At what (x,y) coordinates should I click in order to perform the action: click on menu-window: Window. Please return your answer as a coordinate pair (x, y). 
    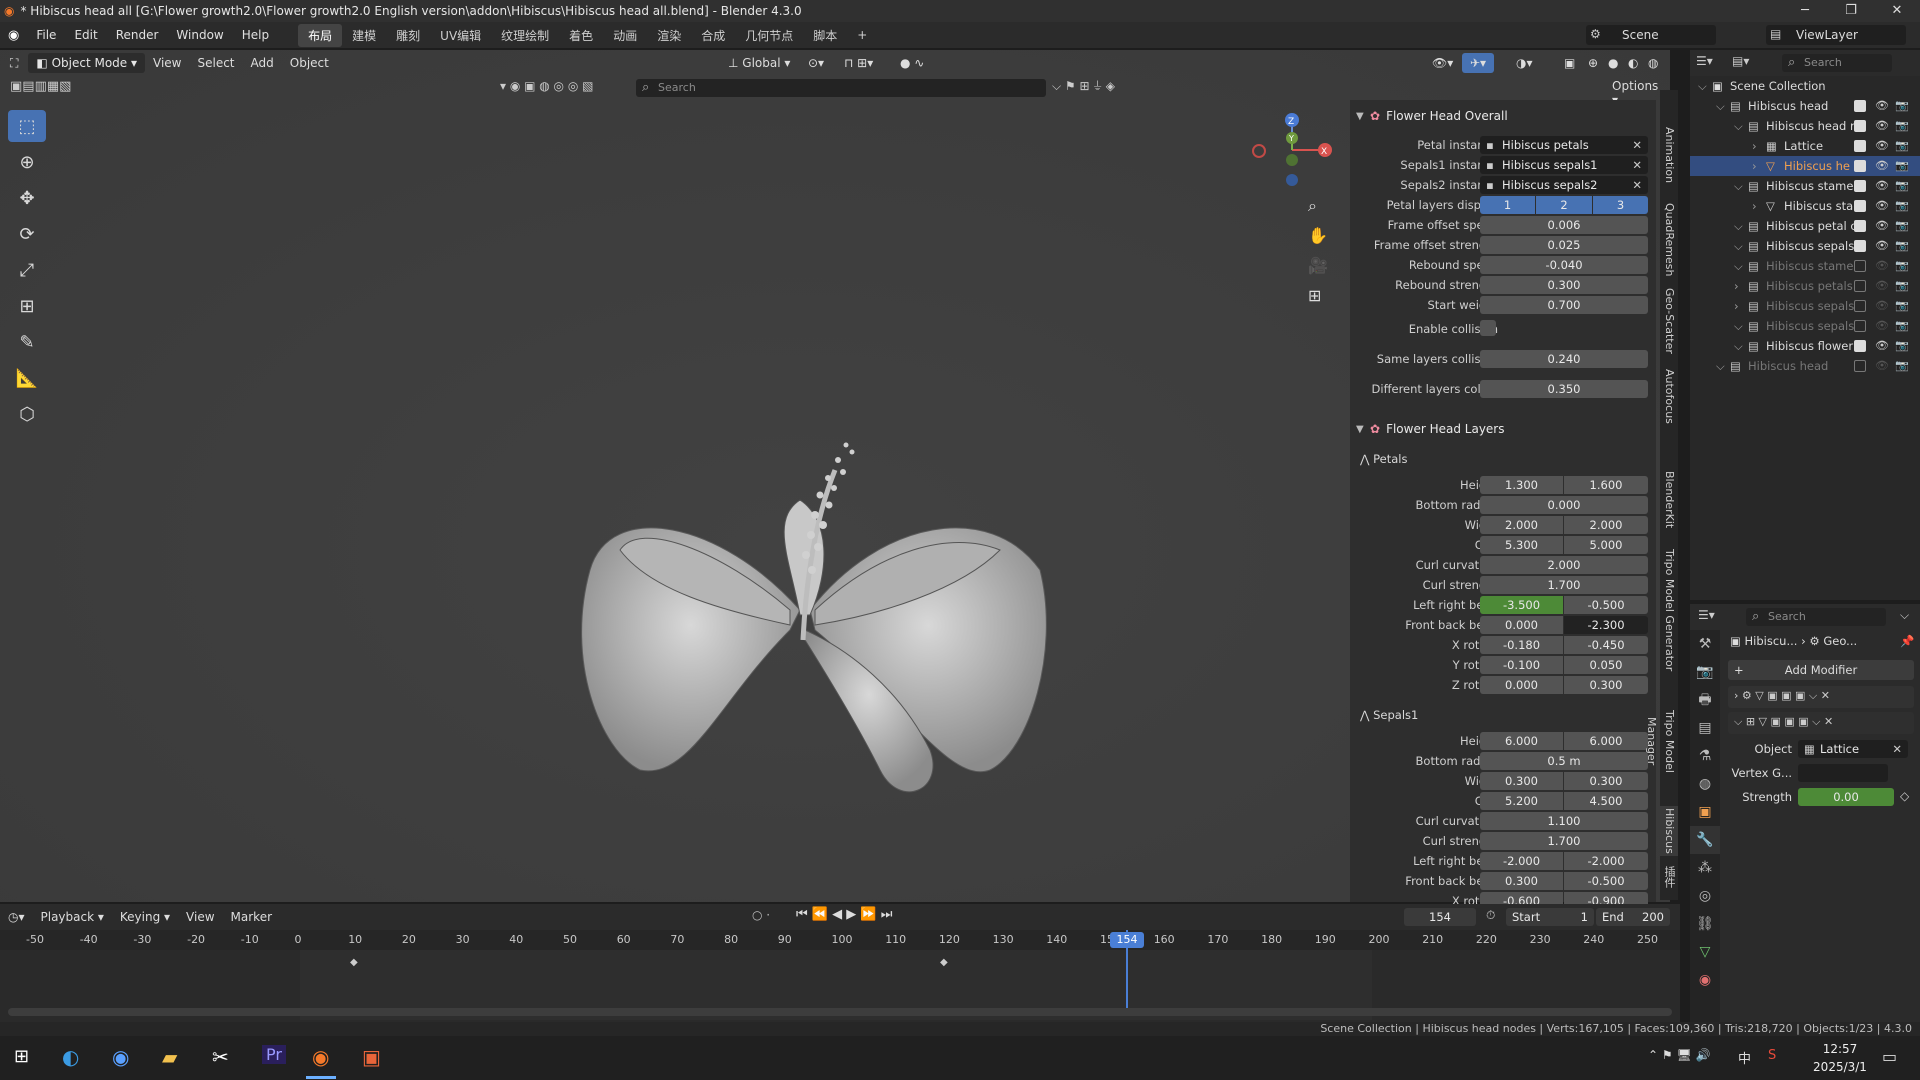
    Looking at the image, I should click on (199, 35).